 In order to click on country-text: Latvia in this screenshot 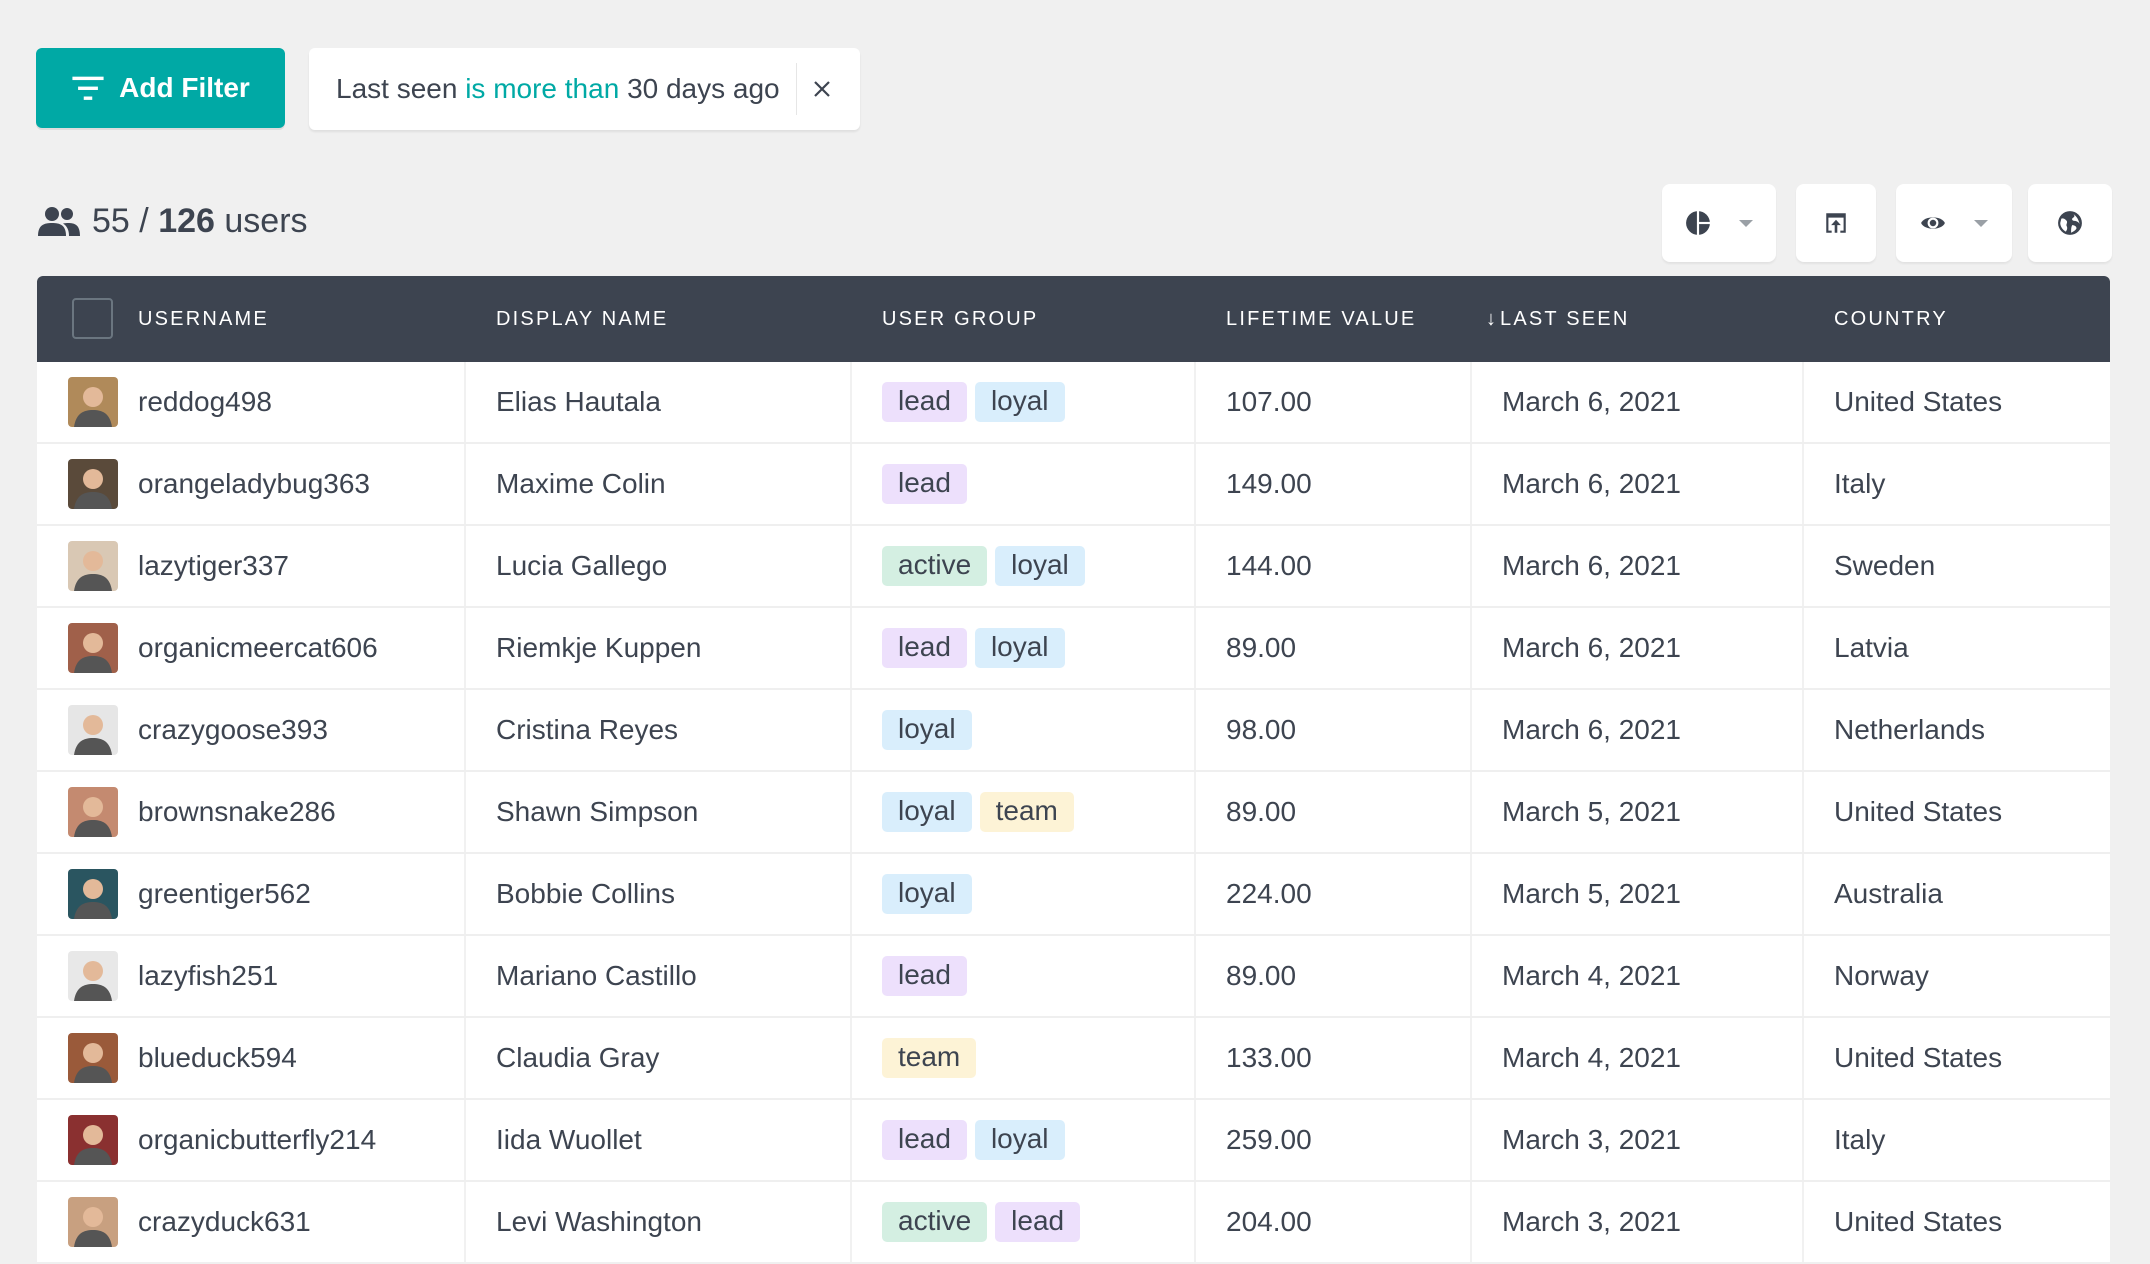, I will do `click(1871, 647)`.